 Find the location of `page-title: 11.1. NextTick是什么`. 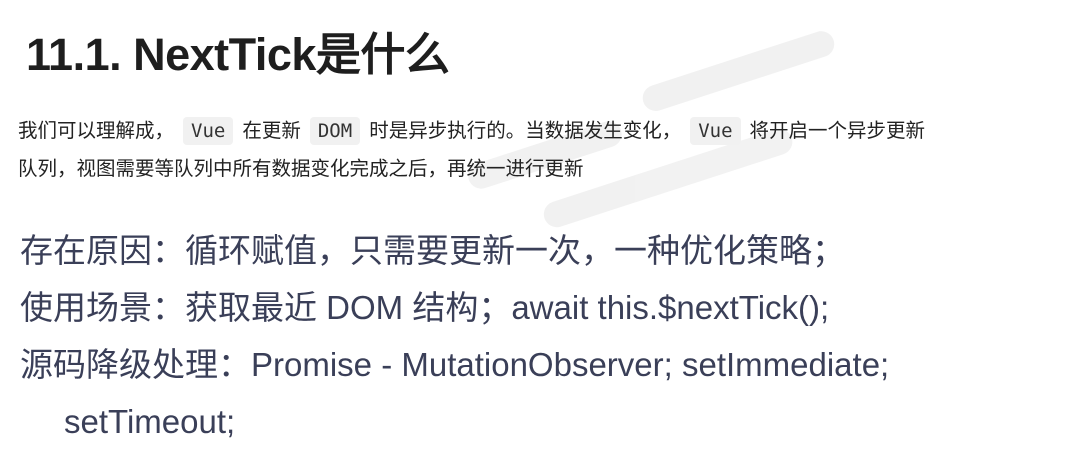

page-title: 11.1. NextTick是什么 is located at coordinates (238, 54).